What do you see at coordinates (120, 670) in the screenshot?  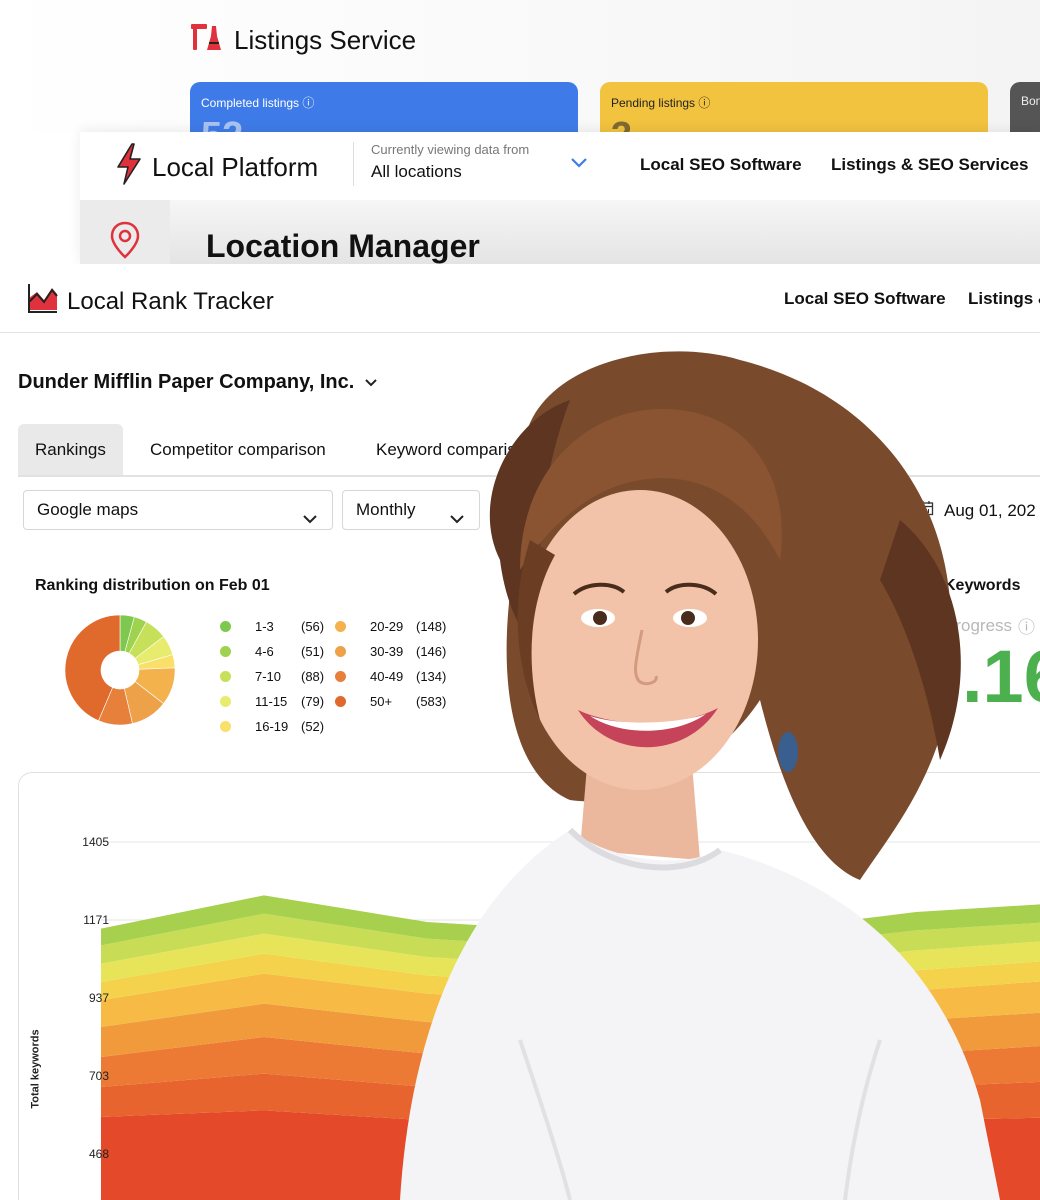 I see `ranking-donut-chart` at bounding box center [120, 670].